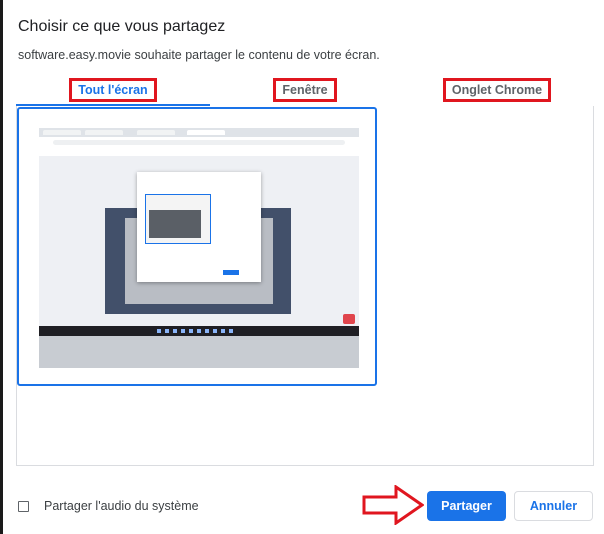 The image size is (604, 534). I want to click on tab-chrome-tab-label: Onglet Chrome, so click(497, 90).